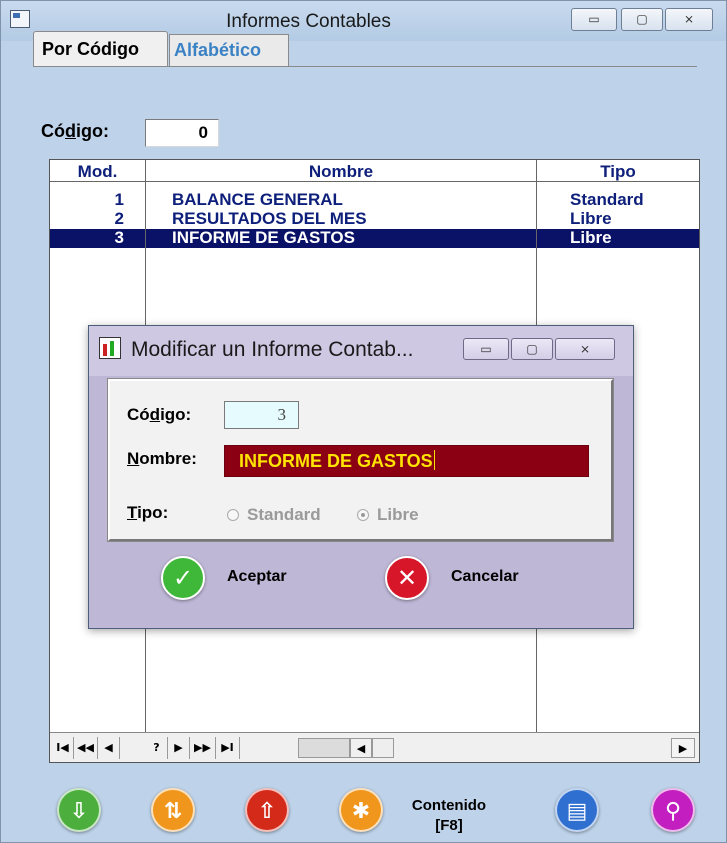 This screenshot has height=843, width=727. What do you see at coordinates (361, 810) in the screenshot?
I see `asterisk-icon: ✱` at bounding box center [361, 810].